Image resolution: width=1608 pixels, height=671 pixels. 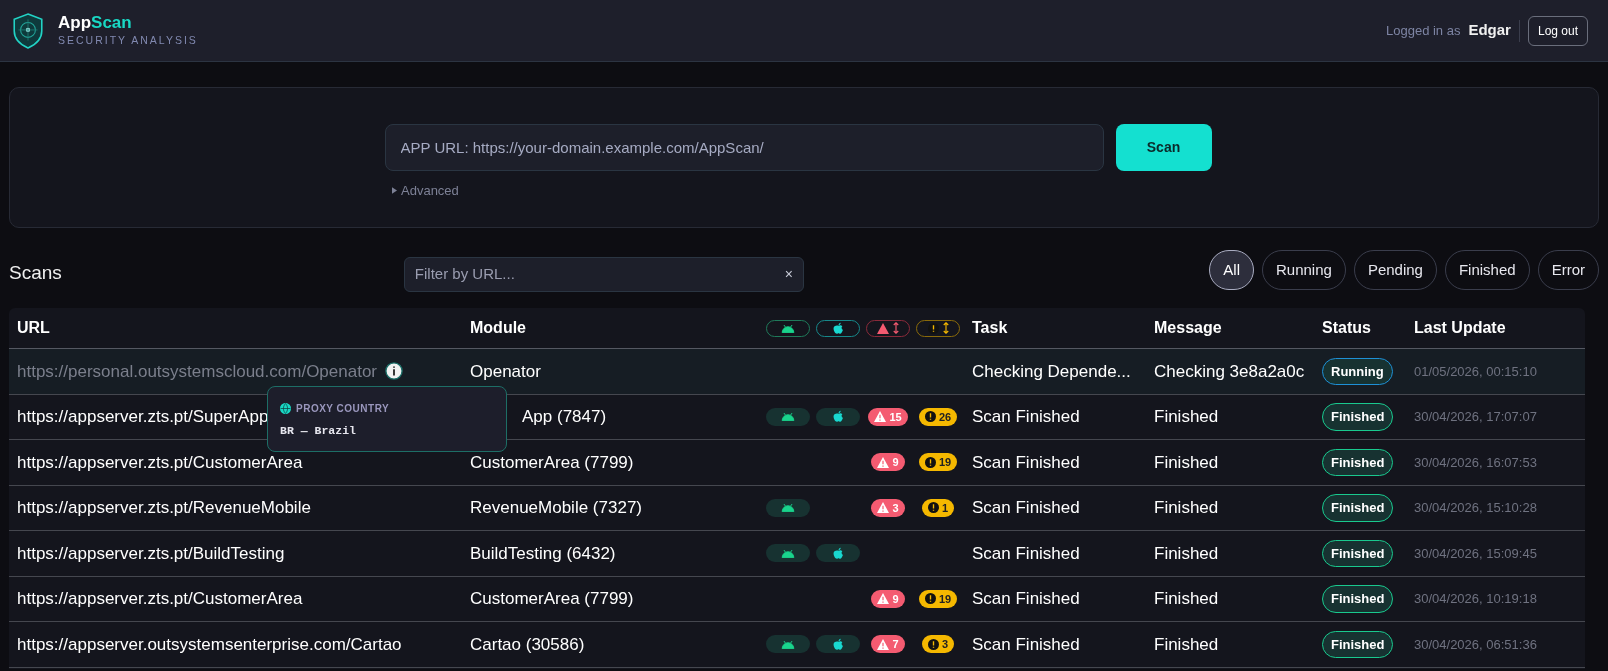 I want to click on url-cell-text: https://appserver.zts.pt/BuildTesting, so click(x=151, y=553).